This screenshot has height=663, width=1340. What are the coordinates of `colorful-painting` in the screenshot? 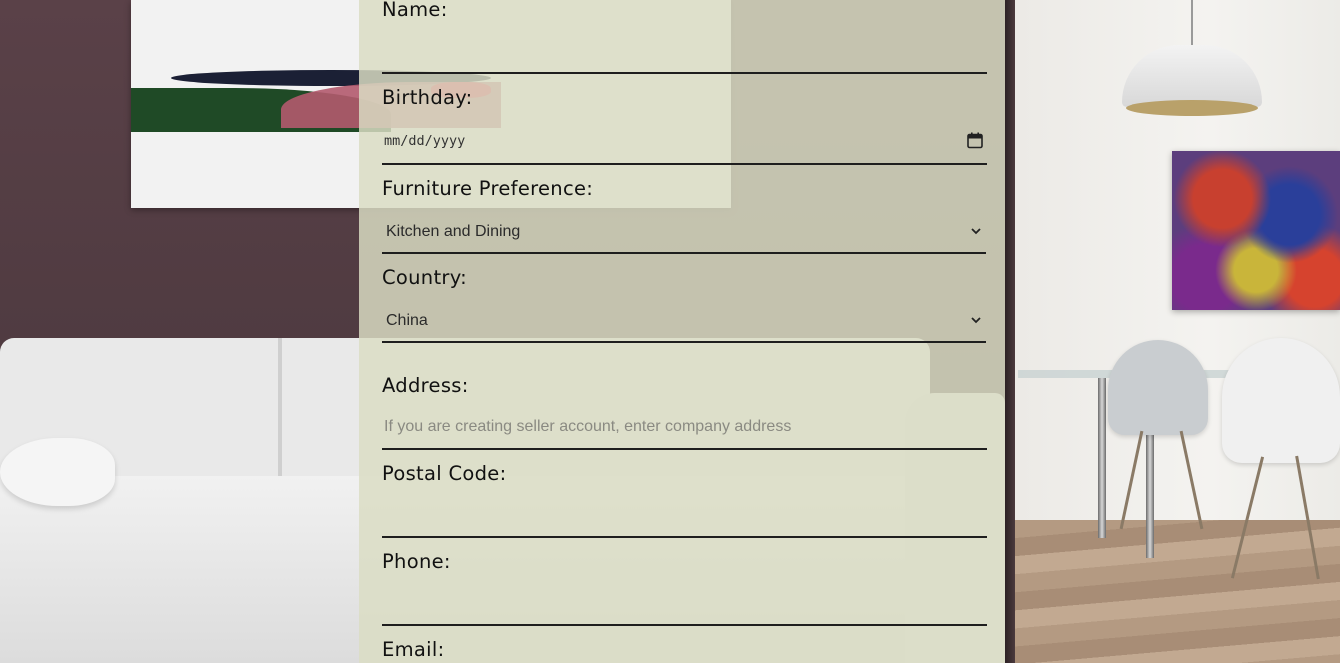 It's located at (1256, 230).